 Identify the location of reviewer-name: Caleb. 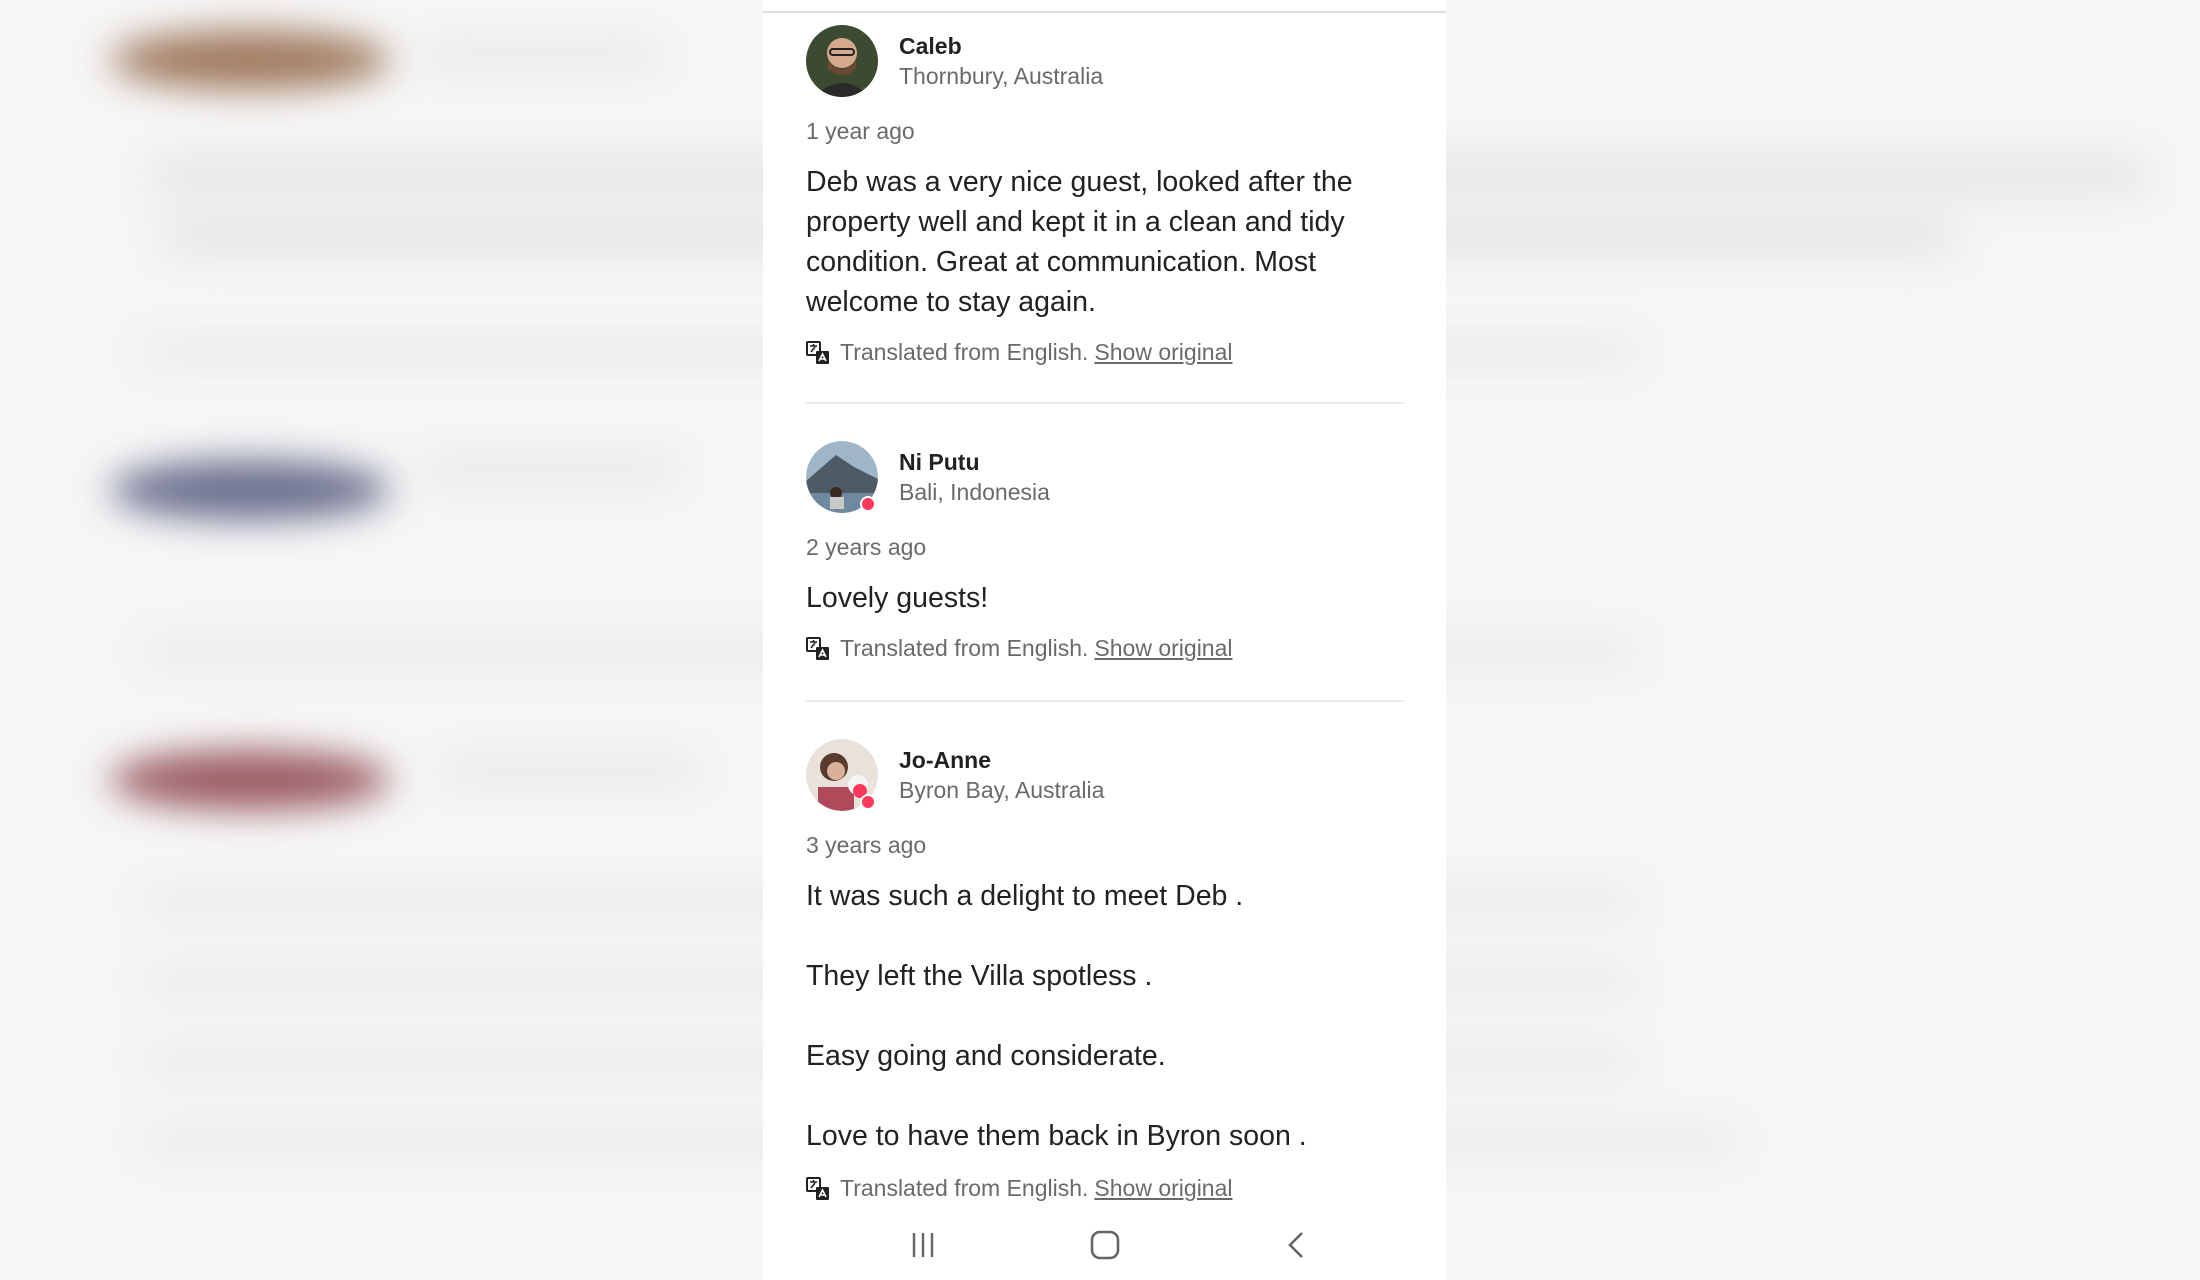
(930, 46).